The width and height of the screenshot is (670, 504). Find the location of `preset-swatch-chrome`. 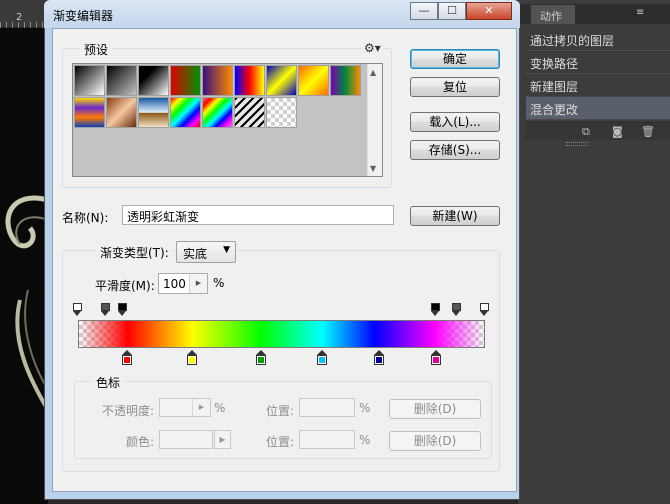

preset-swatch-chrome is located at coordinates (153, 112).